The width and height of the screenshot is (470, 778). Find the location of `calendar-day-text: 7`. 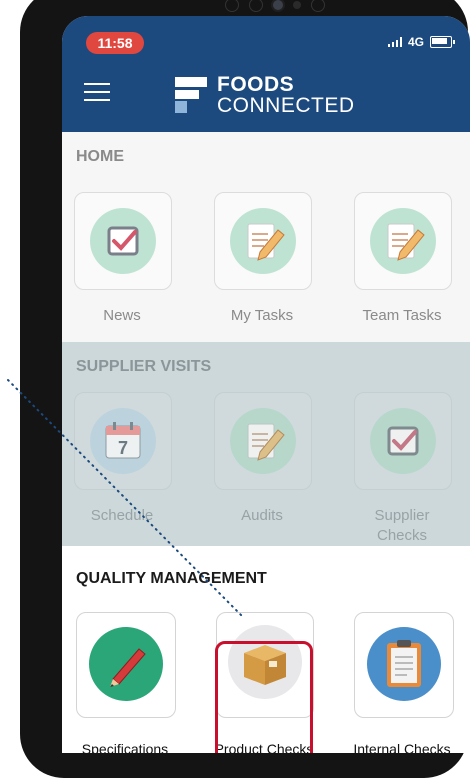

calendar-day-text: 7 is located at coordinates (123, 448).